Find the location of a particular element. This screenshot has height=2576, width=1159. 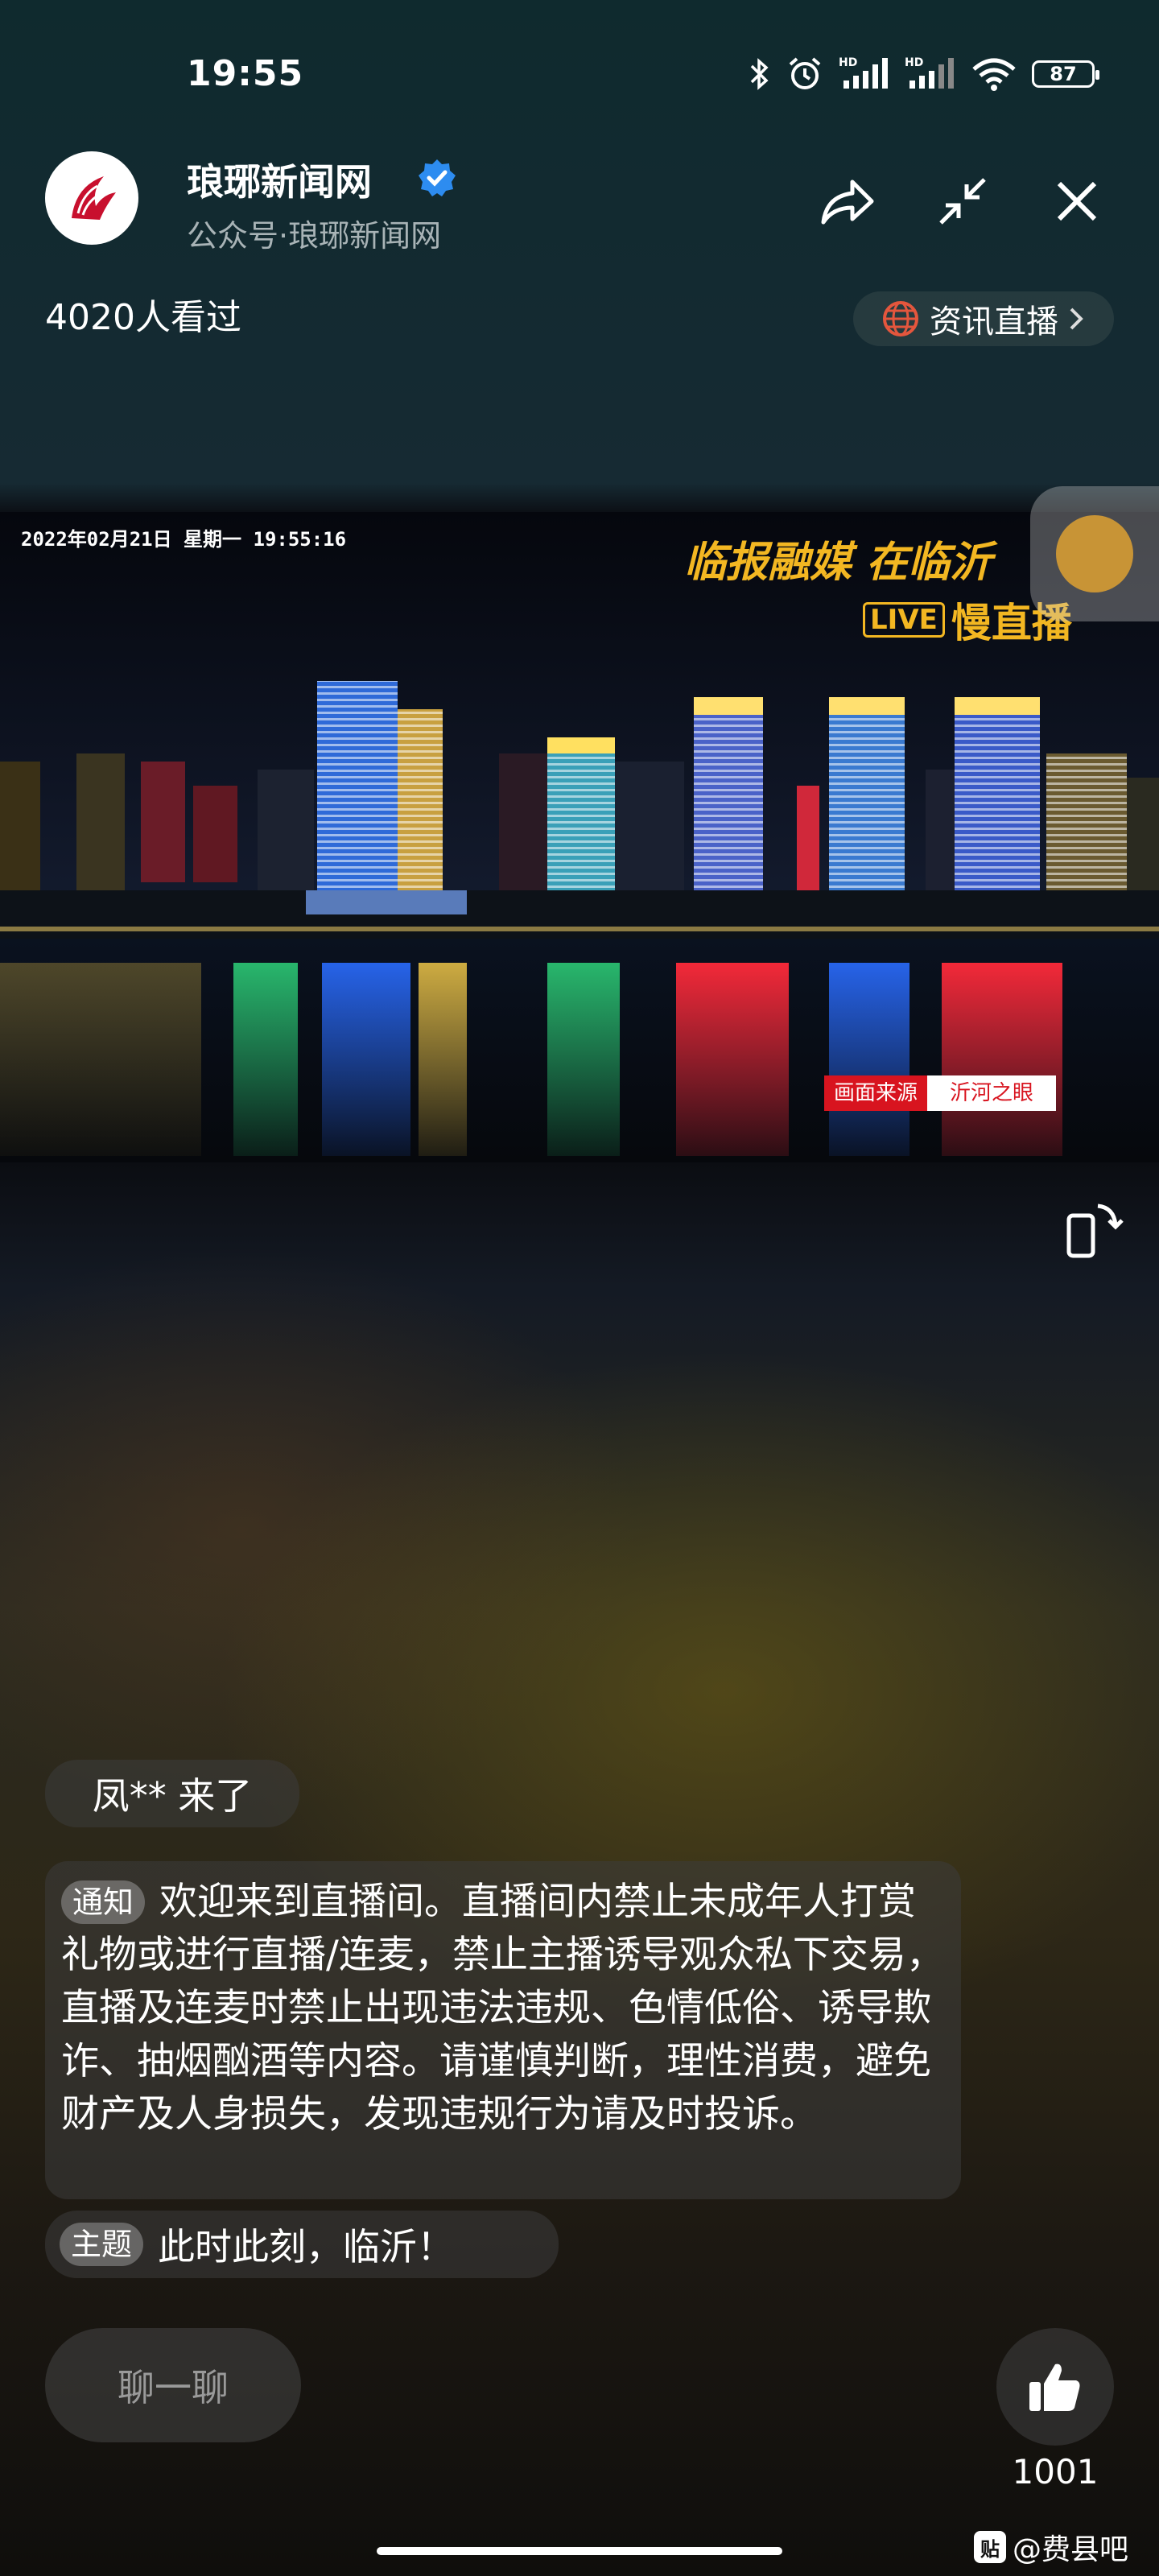

alarm-icon is located at coordinates (805, 73).